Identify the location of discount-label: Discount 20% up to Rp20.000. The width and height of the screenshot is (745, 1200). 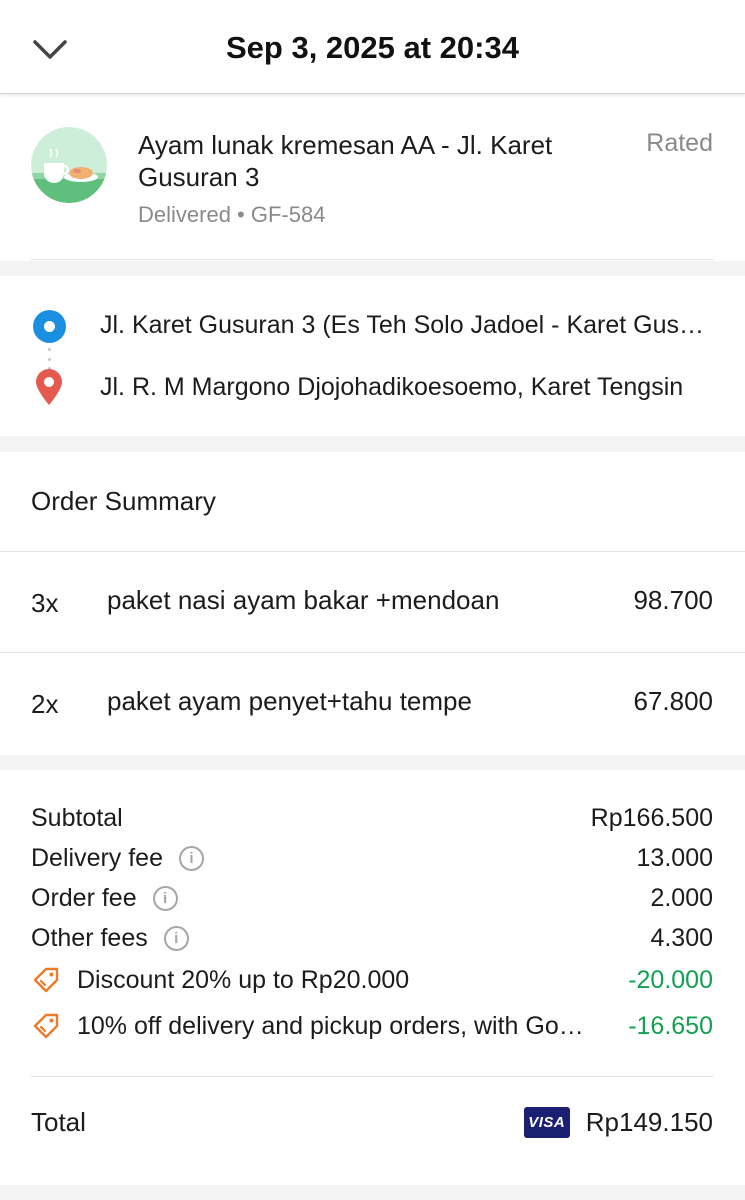
(243, 979).